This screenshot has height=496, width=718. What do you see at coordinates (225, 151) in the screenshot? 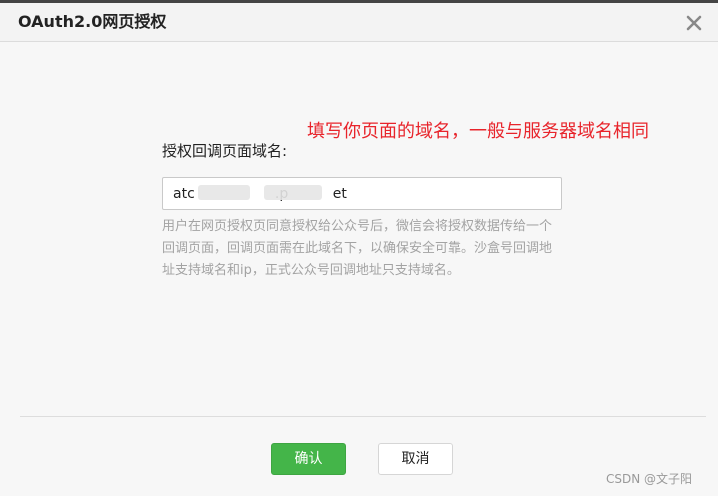
I see `domain-label: 授权回调页面域名:` at bounding box center [225, 151].